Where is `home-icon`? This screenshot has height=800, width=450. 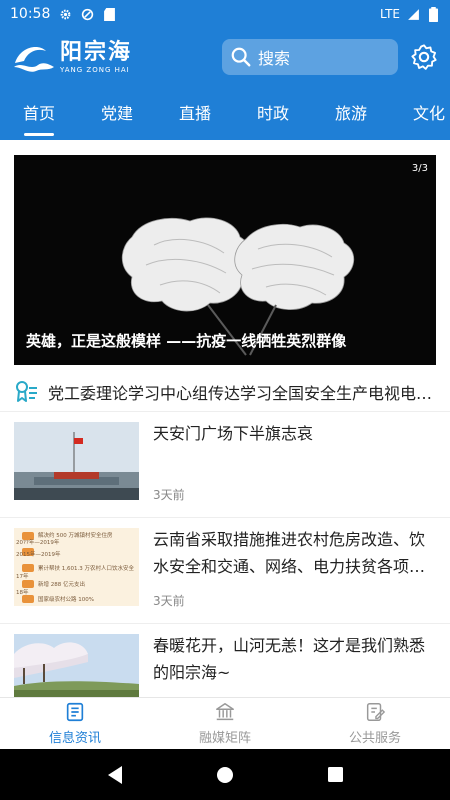
home-icon is located at coordinates (225, 775).